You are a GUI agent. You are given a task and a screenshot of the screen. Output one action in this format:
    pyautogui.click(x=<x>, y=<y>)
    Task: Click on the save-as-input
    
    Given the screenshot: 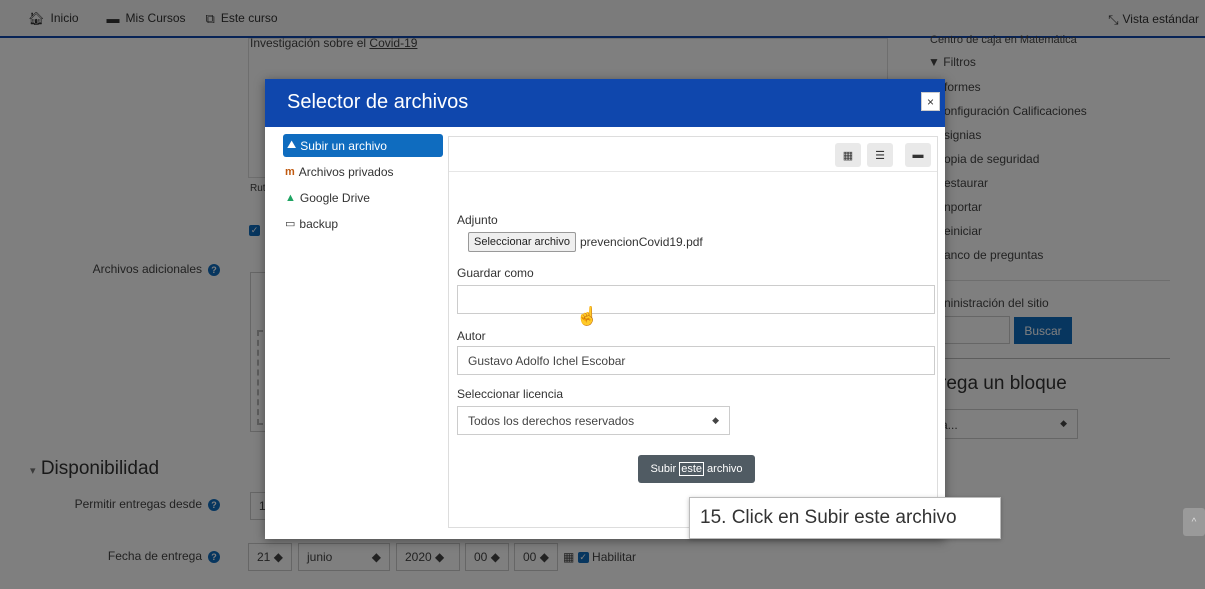 What is the action you would take?
    pyautogui.click(x=696, y=299)
    